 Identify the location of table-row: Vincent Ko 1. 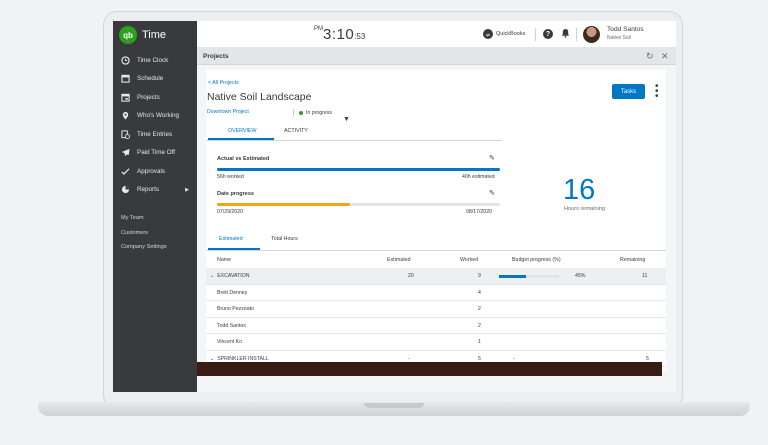
(436, 342).